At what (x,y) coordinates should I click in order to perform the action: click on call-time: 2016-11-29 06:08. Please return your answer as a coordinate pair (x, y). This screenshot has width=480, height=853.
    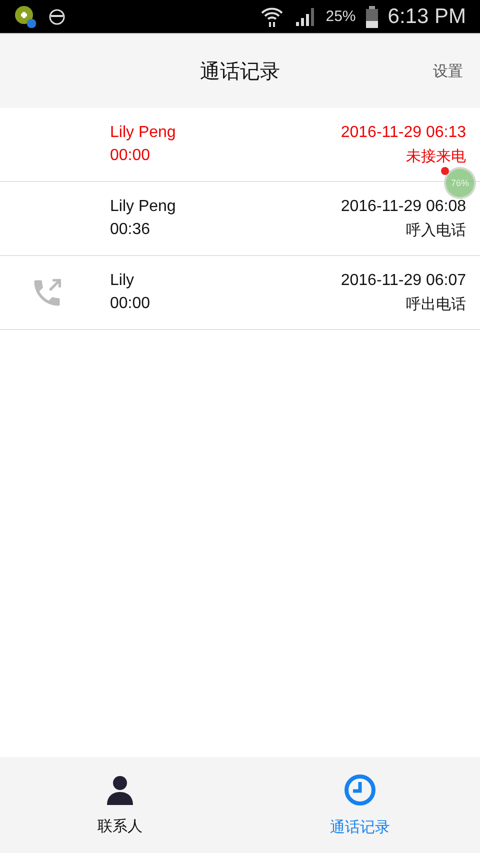
    Looking at the image, I should click on (403, 207).